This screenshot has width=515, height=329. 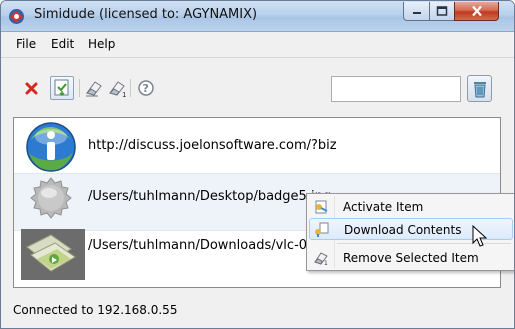 I want to click on help-icon: ?, so click(x=146, y=88).